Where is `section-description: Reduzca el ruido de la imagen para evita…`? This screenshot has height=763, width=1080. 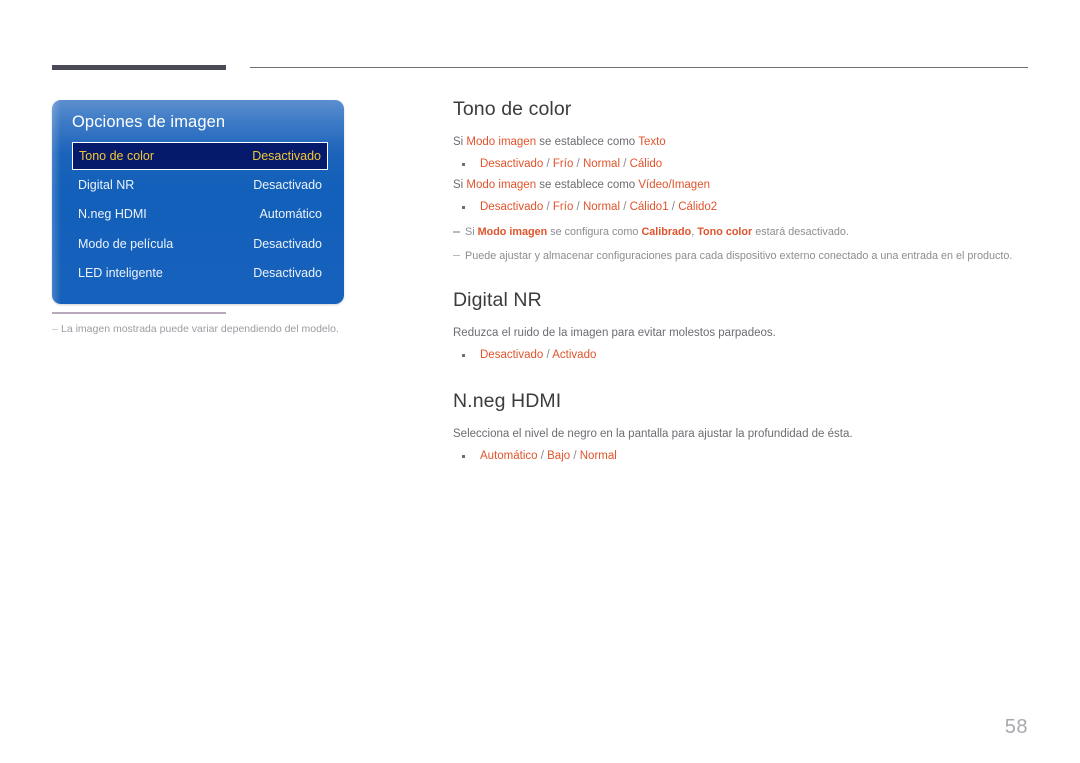
section-description: Reduzca el ruido de la imagen para evita… is located at coordinates (614, 332).